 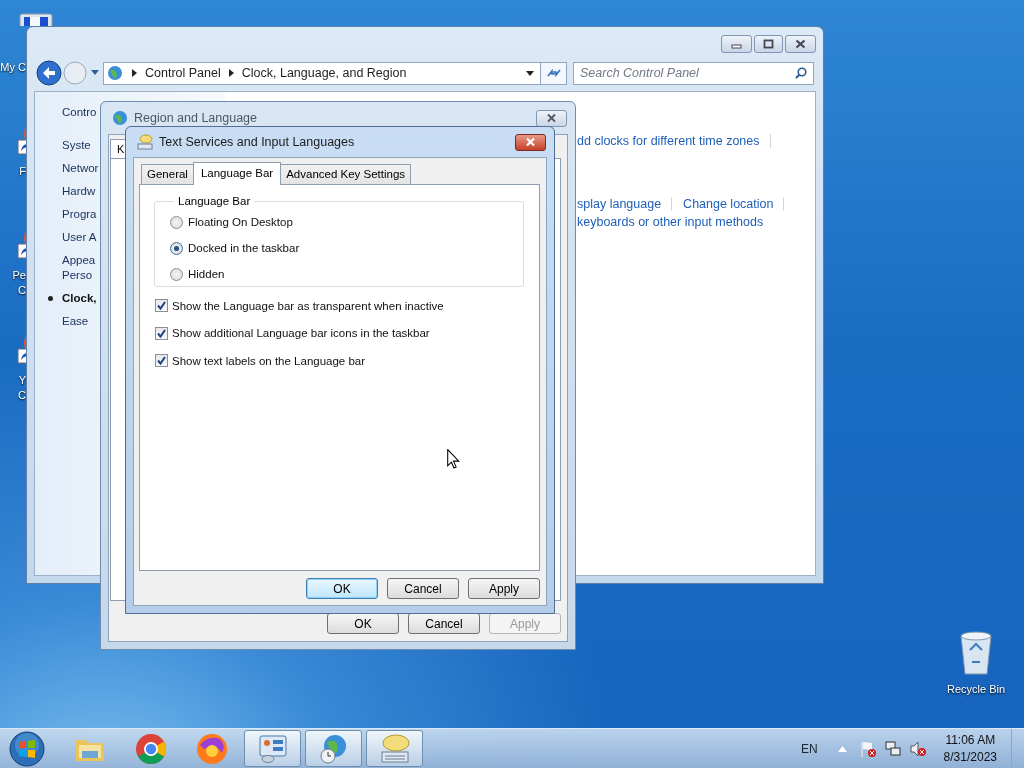 I want to click on dialog-title: Region and Language, so click(x=196, y=118).